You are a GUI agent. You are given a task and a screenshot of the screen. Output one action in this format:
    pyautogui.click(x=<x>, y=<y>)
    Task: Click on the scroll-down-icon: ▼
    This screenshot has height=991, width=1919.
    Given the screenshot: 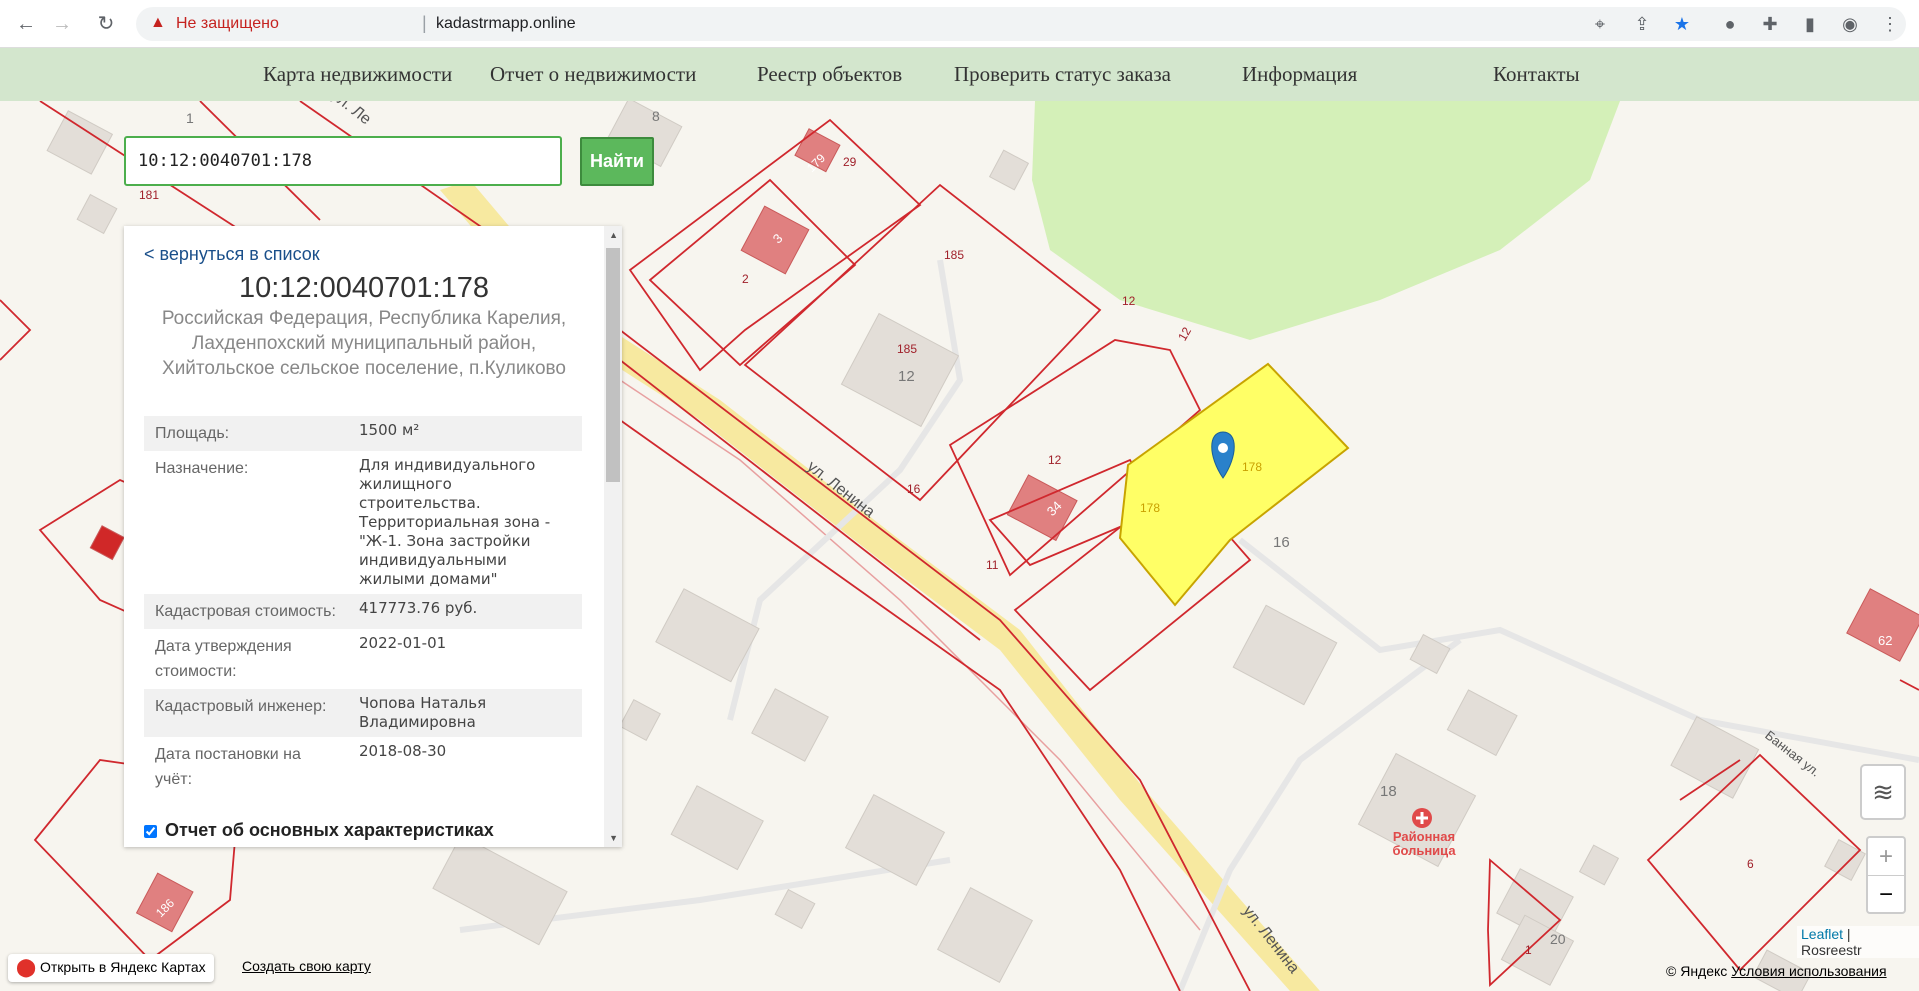 What is the action you would take?
    pyautogui.click(x=613, y=838)
    